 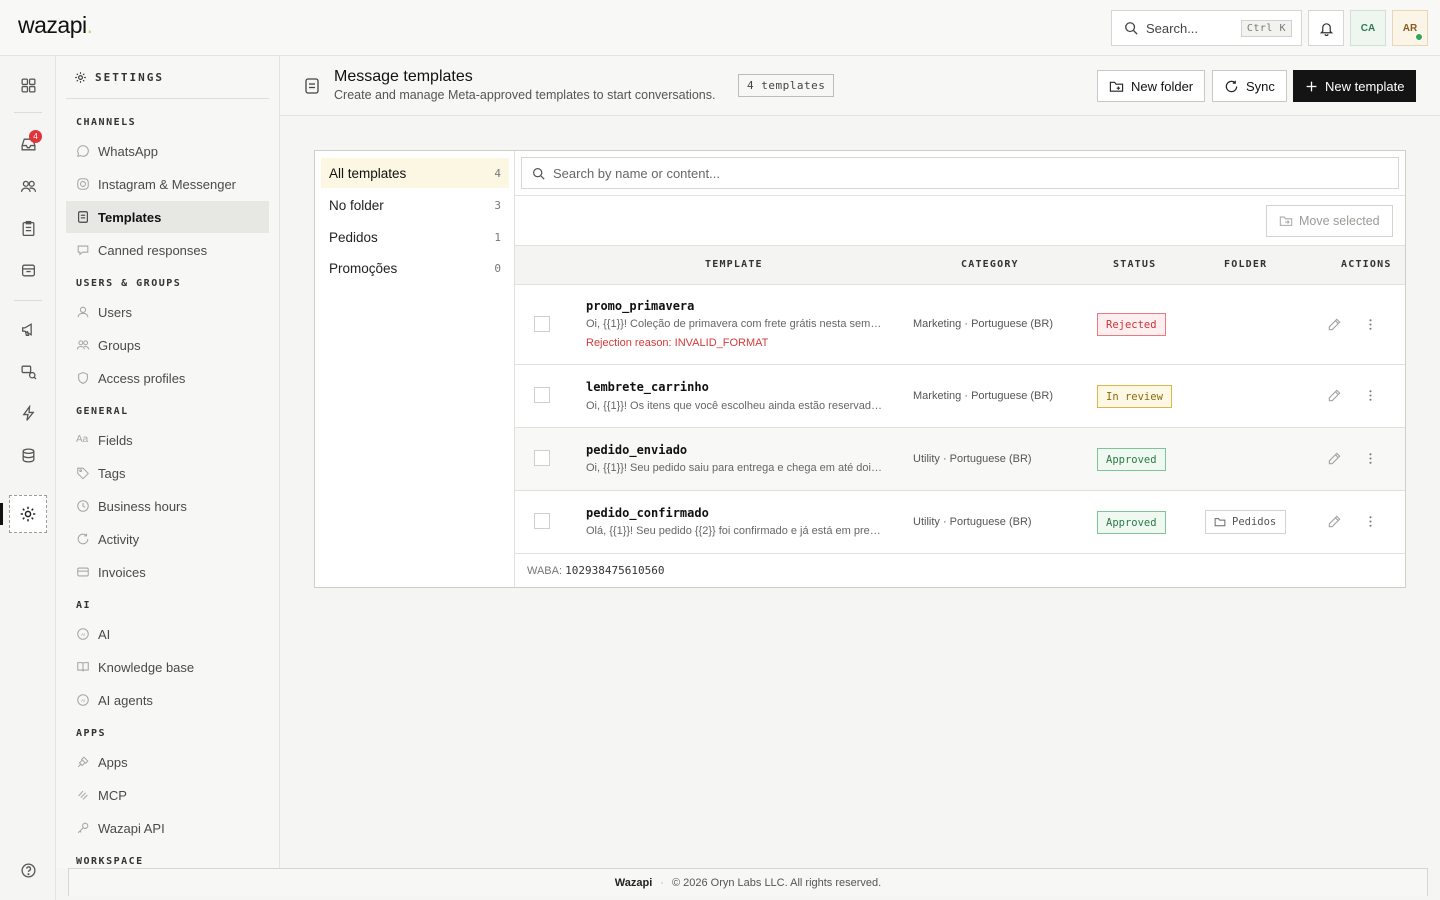 I want to click on sidebar-item-instagram: Instagram & Messenger, so click(x=167, y=184).